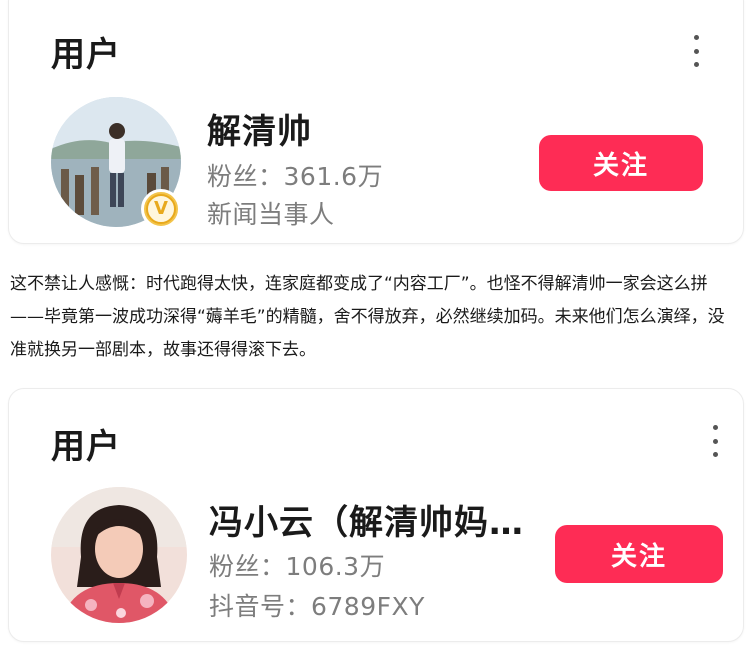 The height and width of the screenshot is (658, 746). I want to click on user-subtitle: 新闻当事人, so click(271, 214).